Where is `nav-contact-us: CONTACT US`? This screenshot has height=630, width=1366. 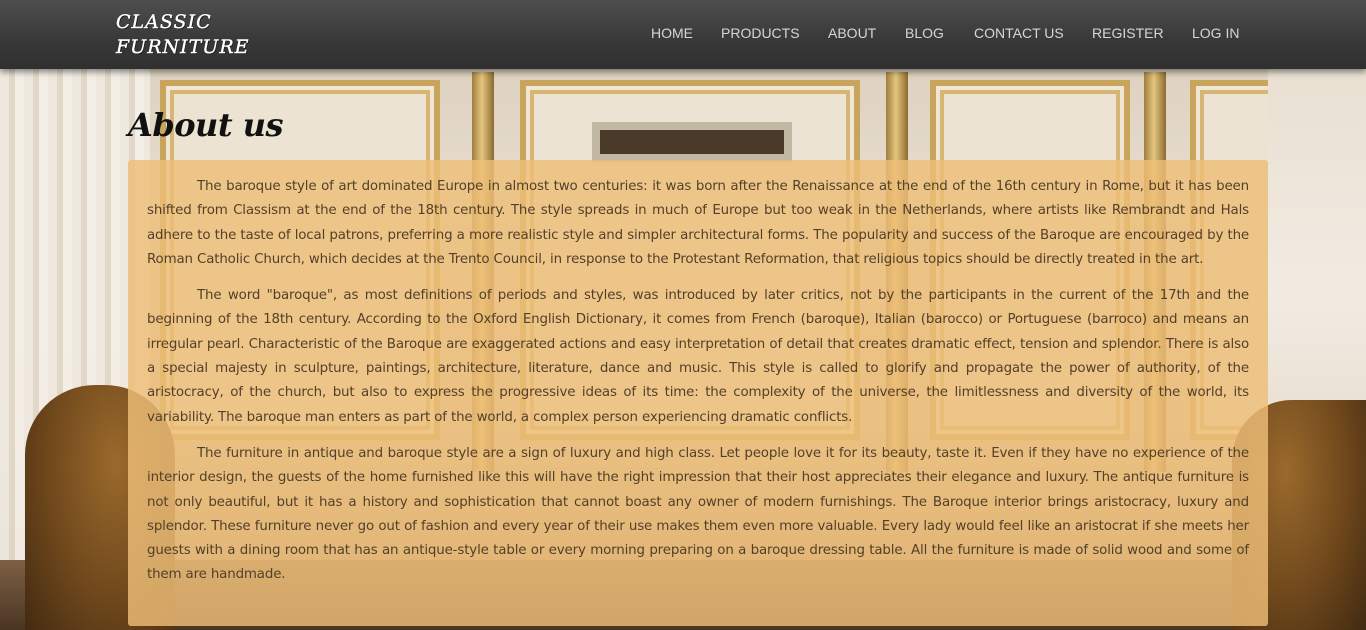
nav-contact-us: CONTACT US is located at coordinates (1019, 33).